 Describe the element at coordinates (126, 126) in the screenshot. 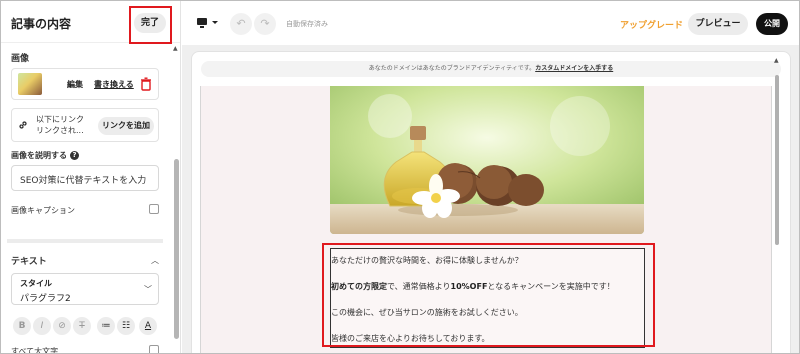

I see `add-link-button: リンクを追加` at that location.